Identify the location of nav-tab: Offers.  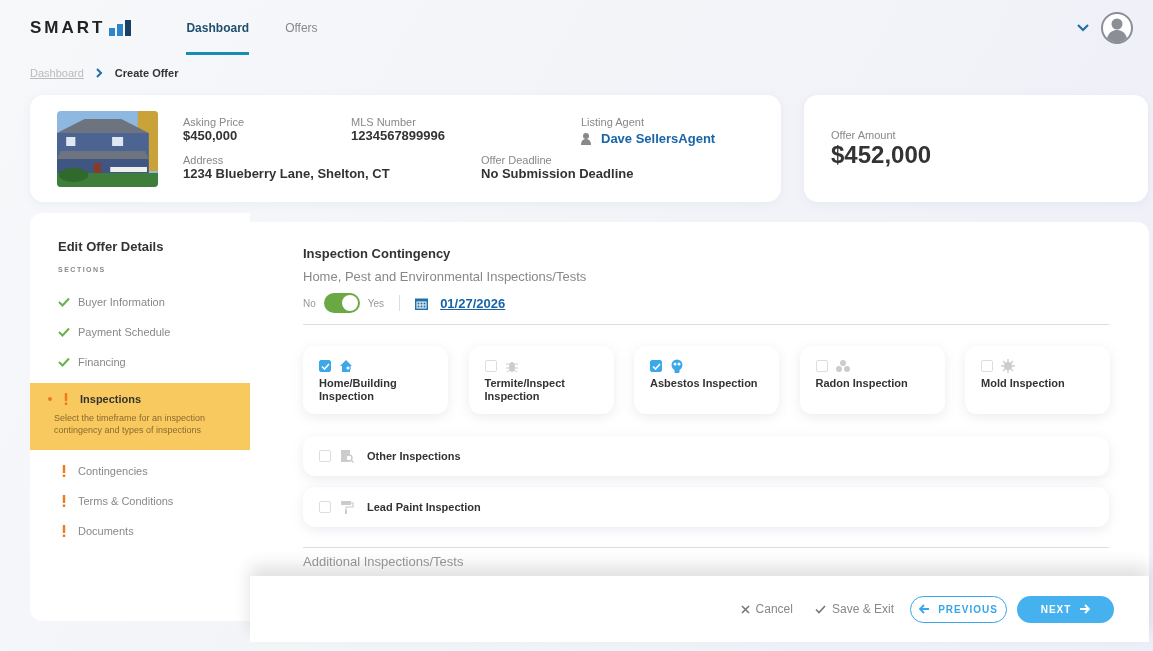
(301, 27).